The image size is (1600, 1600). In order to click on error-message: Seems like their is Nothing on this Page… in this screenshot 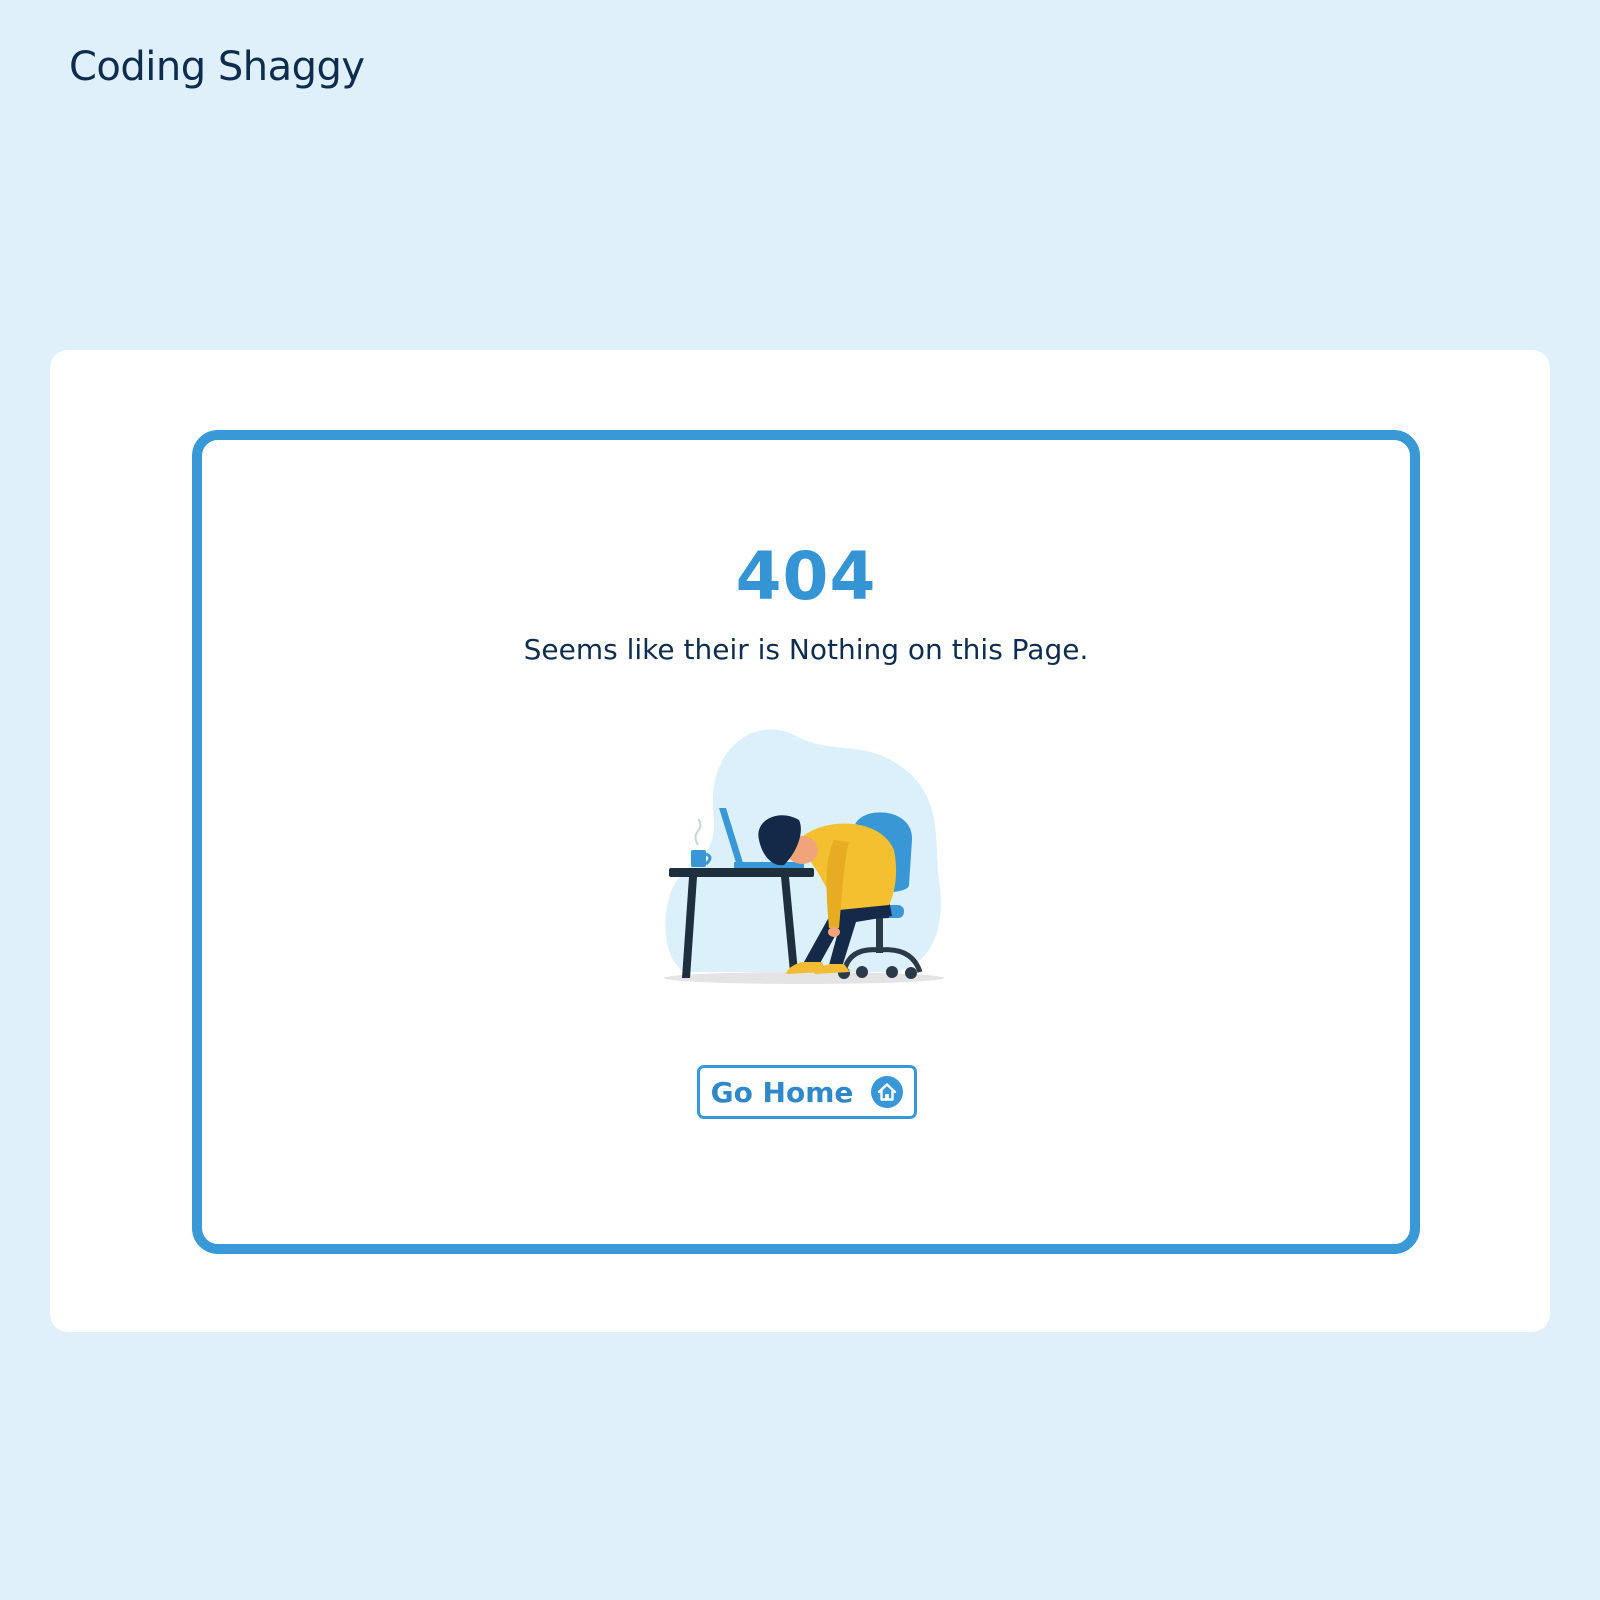, I will do `click(806, 649)`.